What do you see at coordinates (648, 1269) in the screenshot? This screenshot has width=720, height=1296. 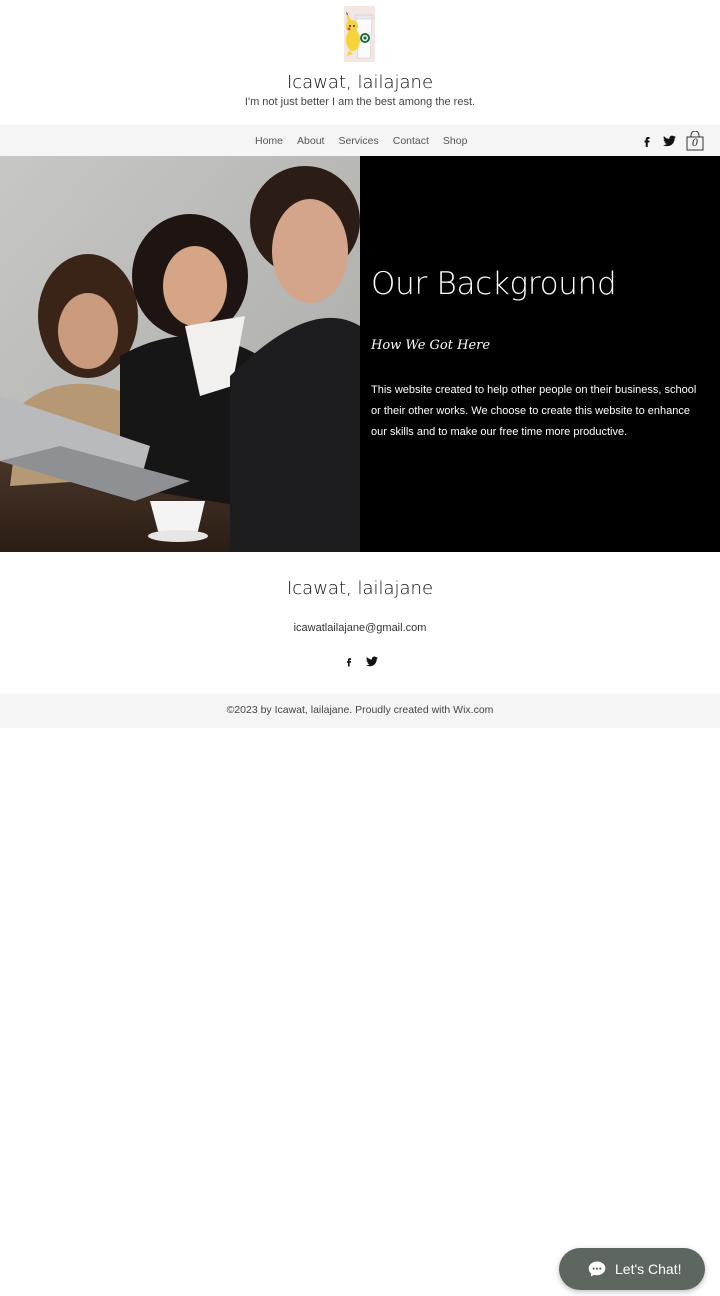 I see `chat-label: Let's Chat!` at bounding box center [648, 1269].